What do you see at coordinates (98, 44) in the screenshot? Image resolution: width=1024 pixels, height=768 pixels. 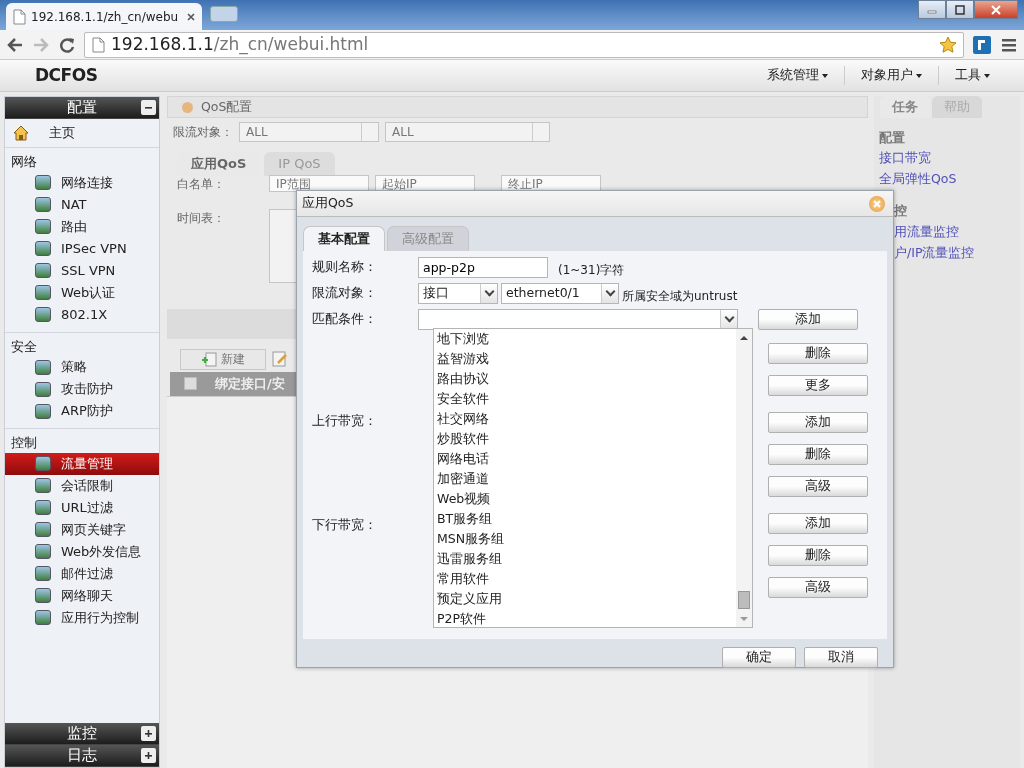 I see `page-icon` at bounding box center [98, 44].